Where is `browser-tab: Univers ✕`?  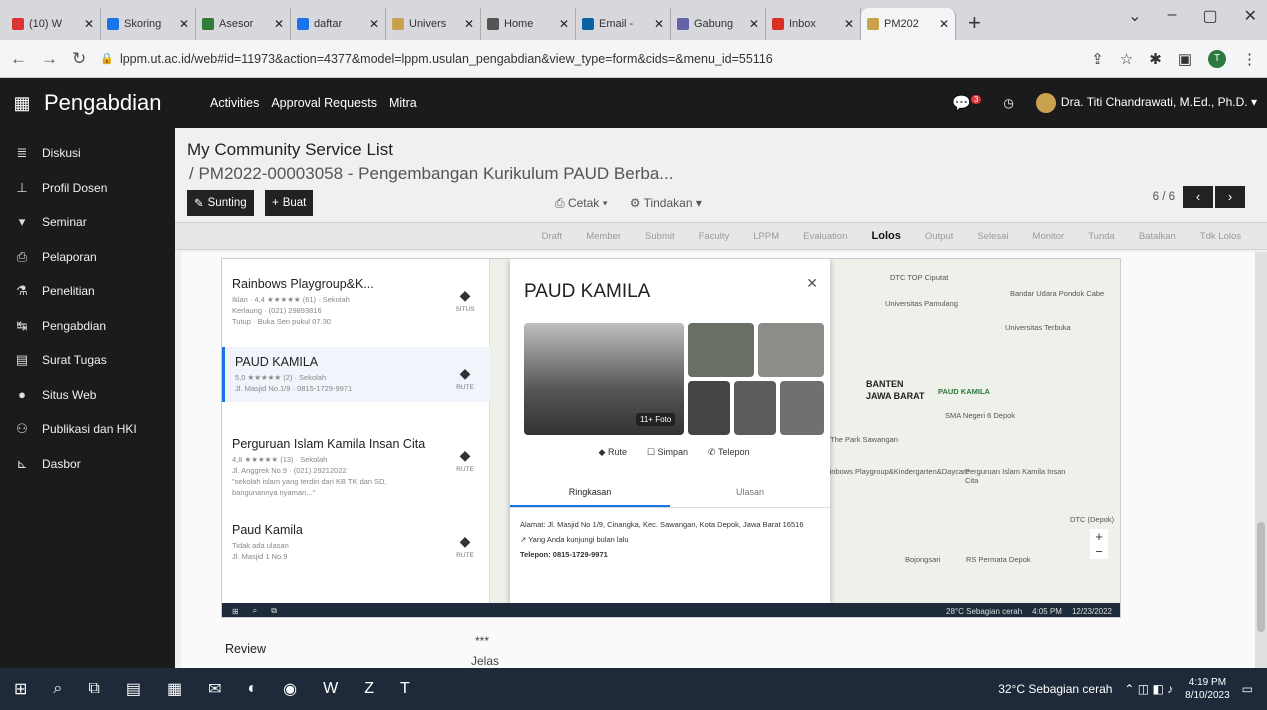
browser-tab: Univers ✕ is located at coordinates (433, 24).